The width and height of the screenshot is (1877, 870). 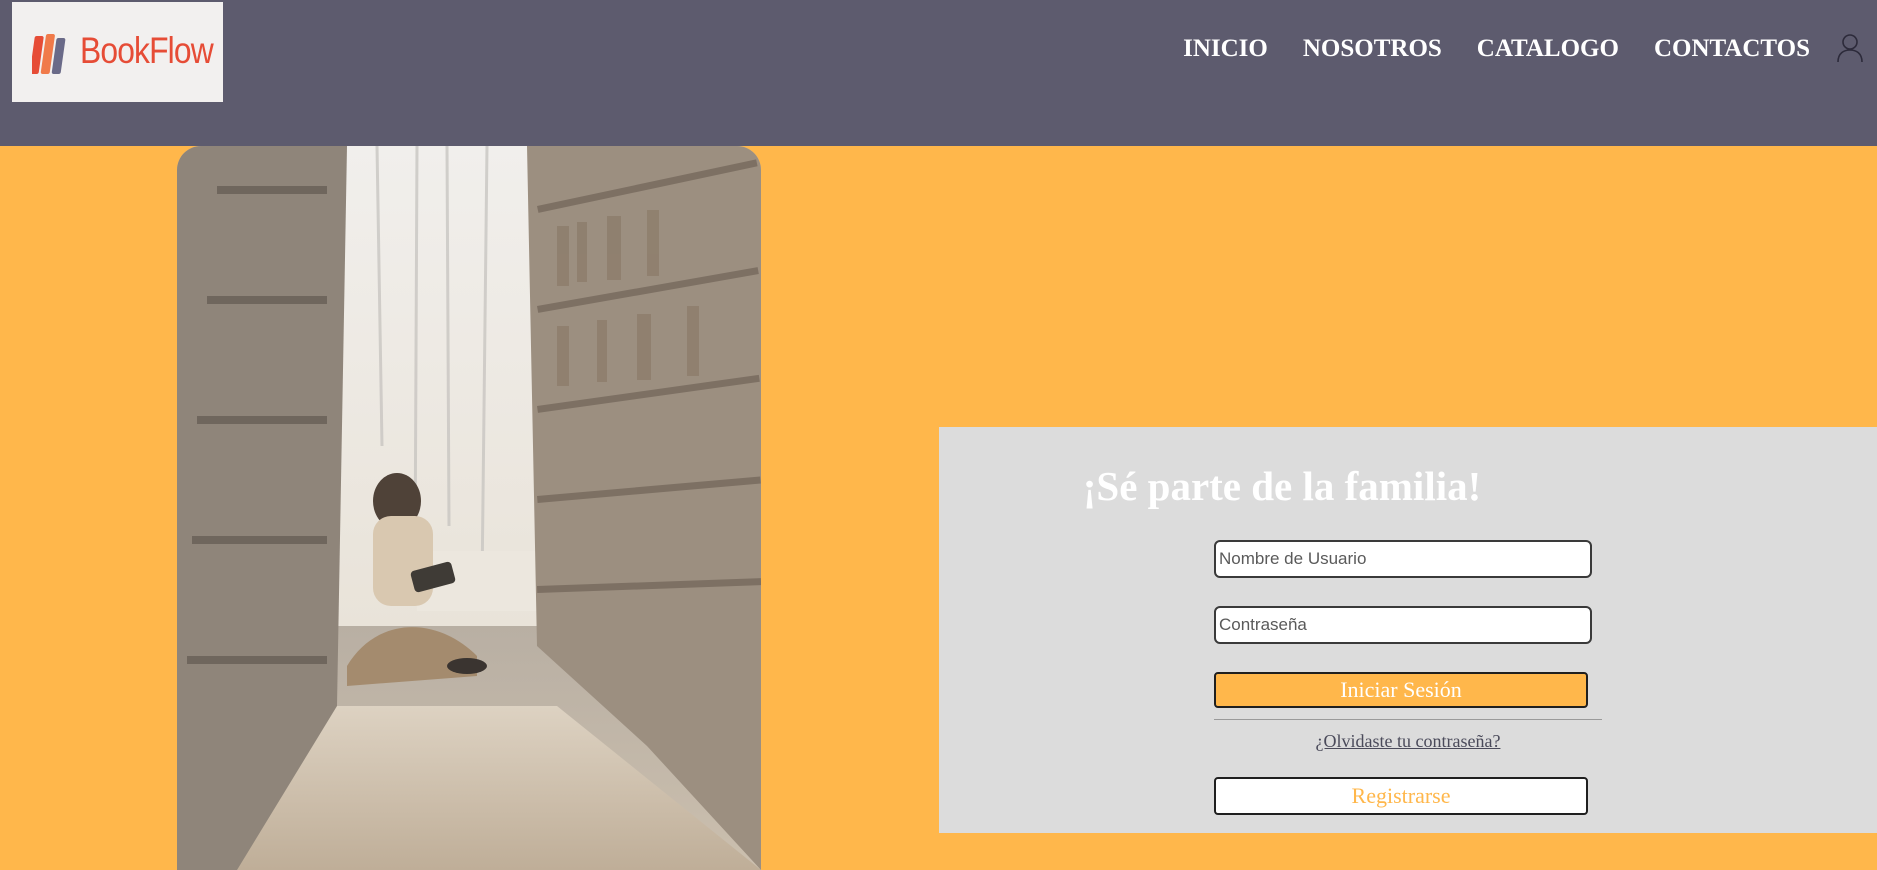 What do you see at coordinates (147, 50) in the screenshot?
I see `brand-name: BookFlow` at bounding box center [147, 50].